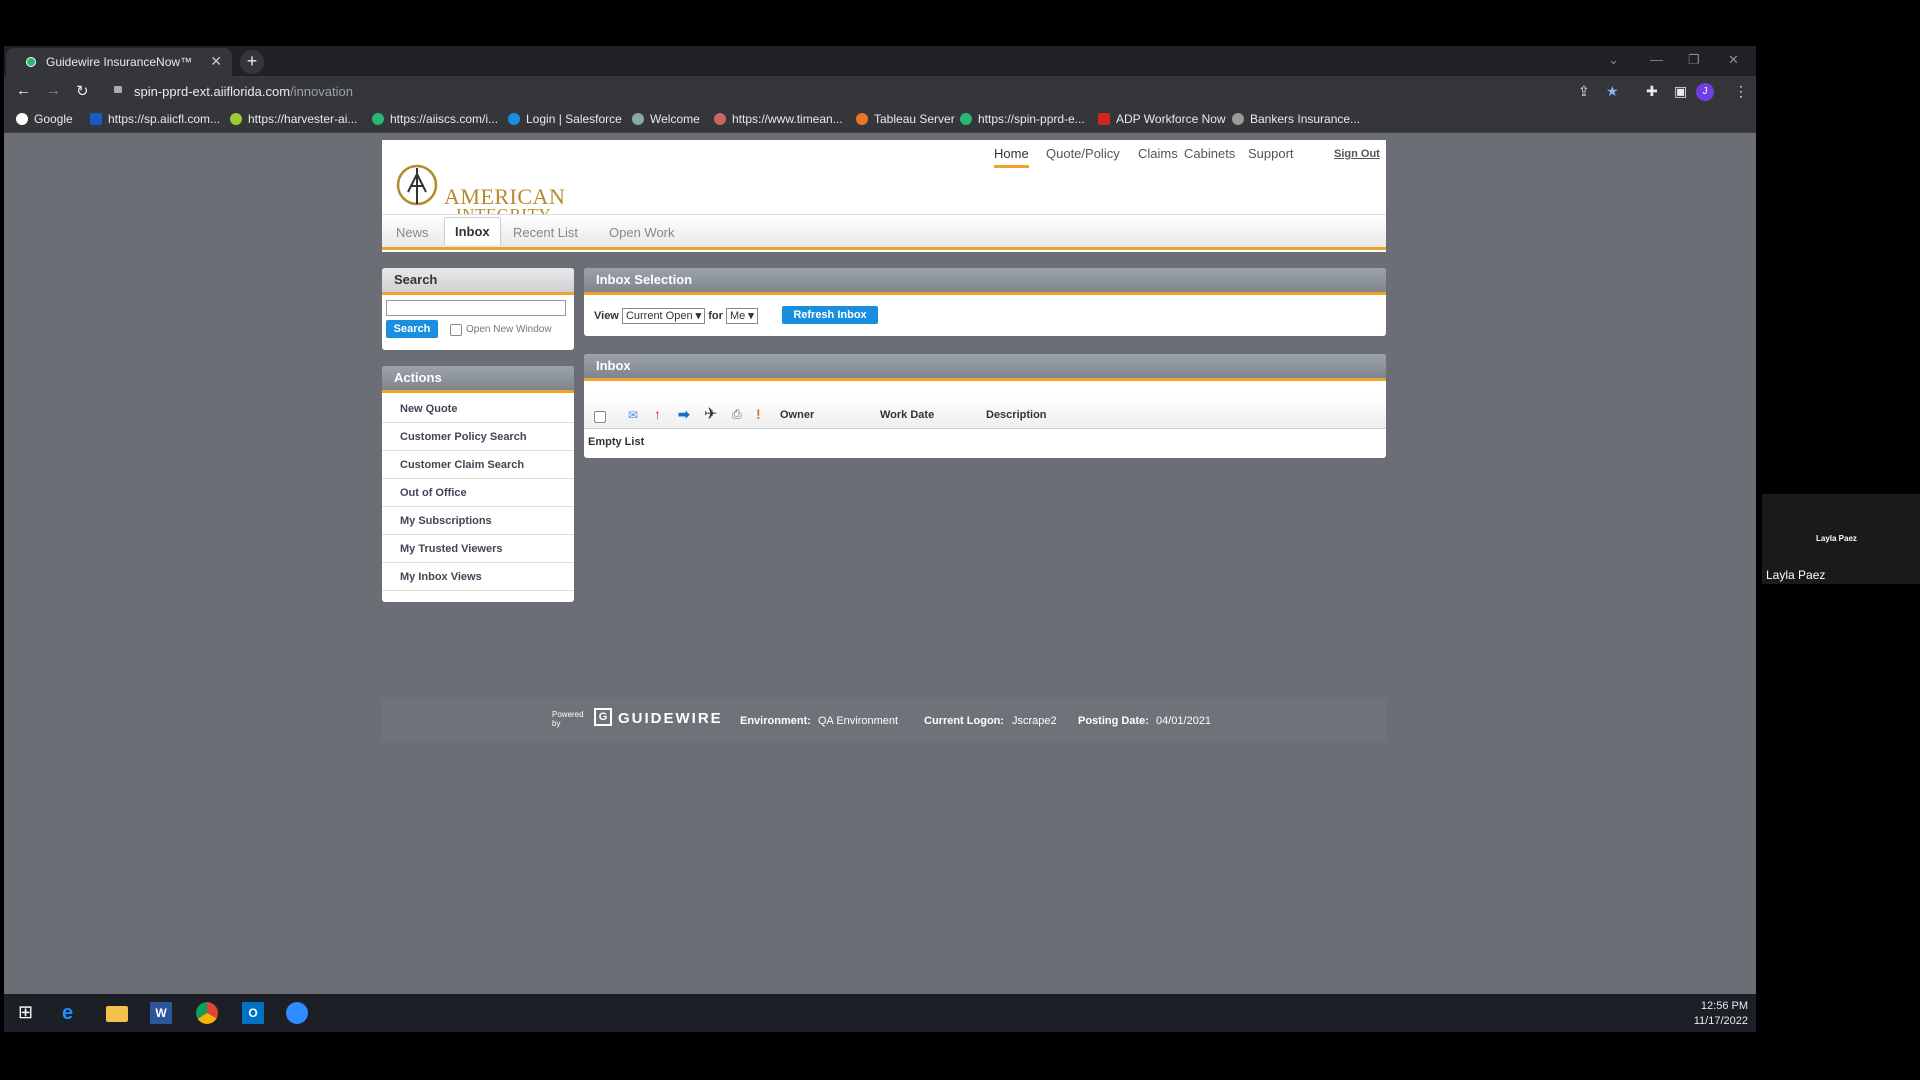 This screenshot has height=1080, width=1920. What do you see at coordinates (715, 315) in the screenshot?
I see `for-label: for` at bounding box center [715, 315].